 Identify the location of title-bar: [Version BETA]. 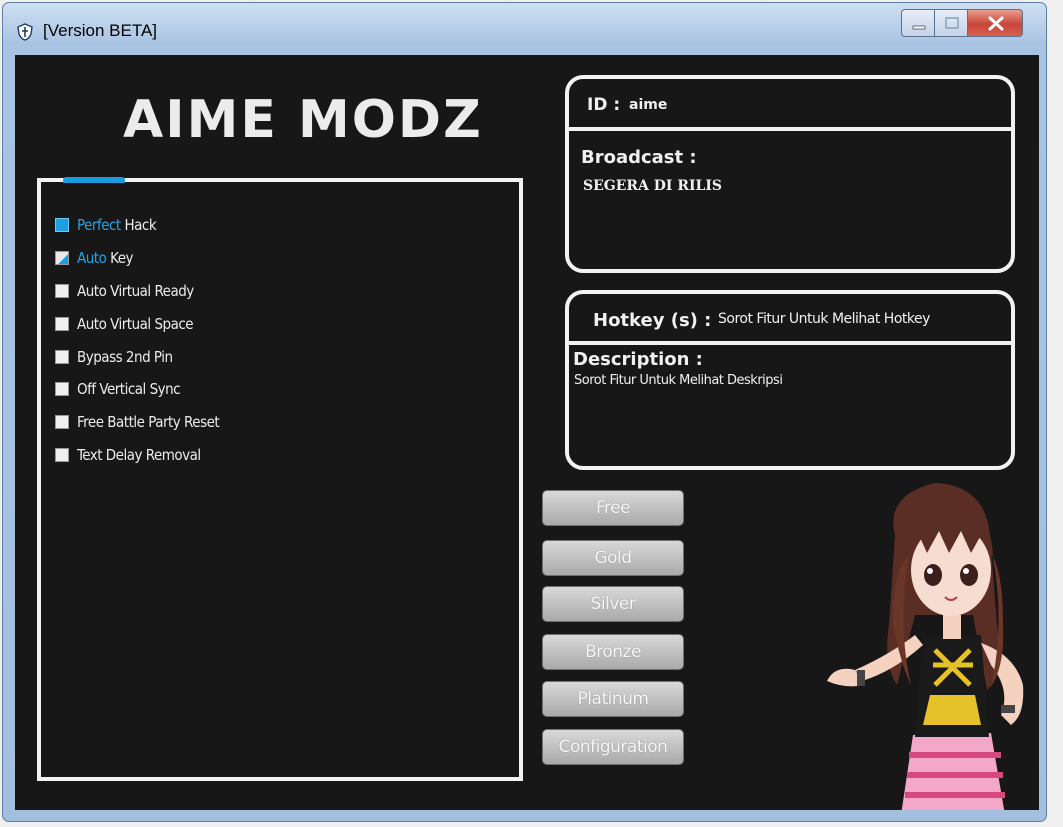
(524, 29).